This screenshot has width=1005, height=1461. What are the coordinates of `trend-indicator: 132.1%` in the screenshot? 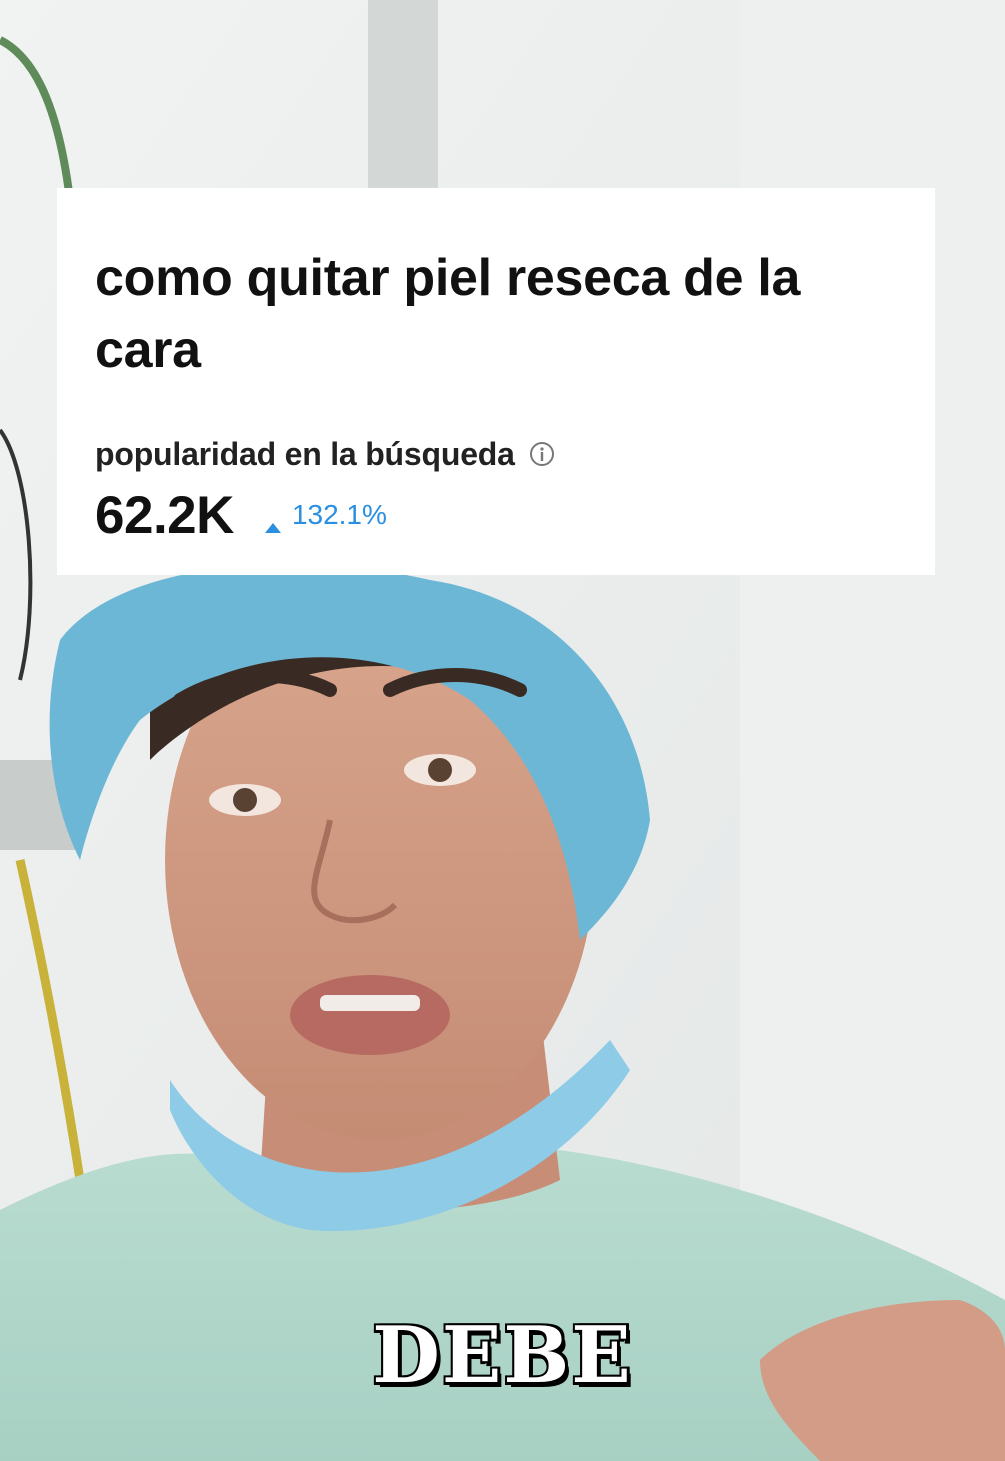 It's located at (325, 516).